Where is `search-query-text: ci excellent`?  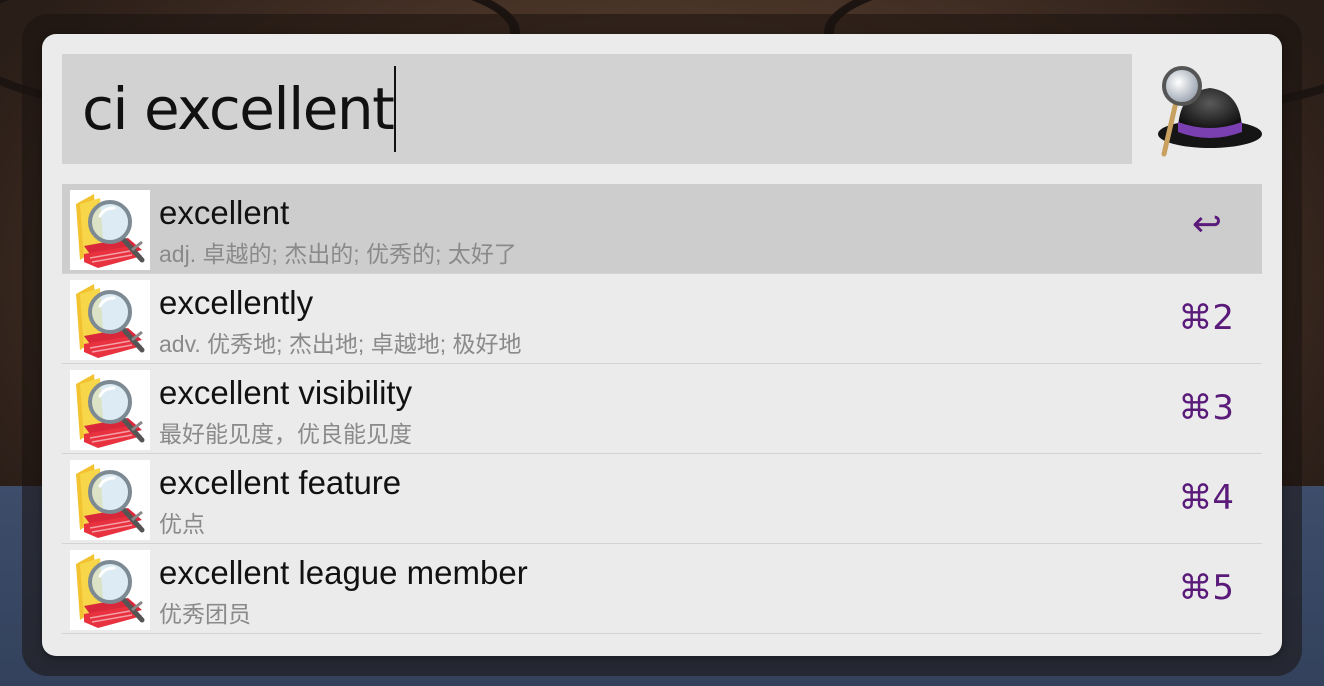
search-query-text: ci excellent is located at coordinates (238, 109).